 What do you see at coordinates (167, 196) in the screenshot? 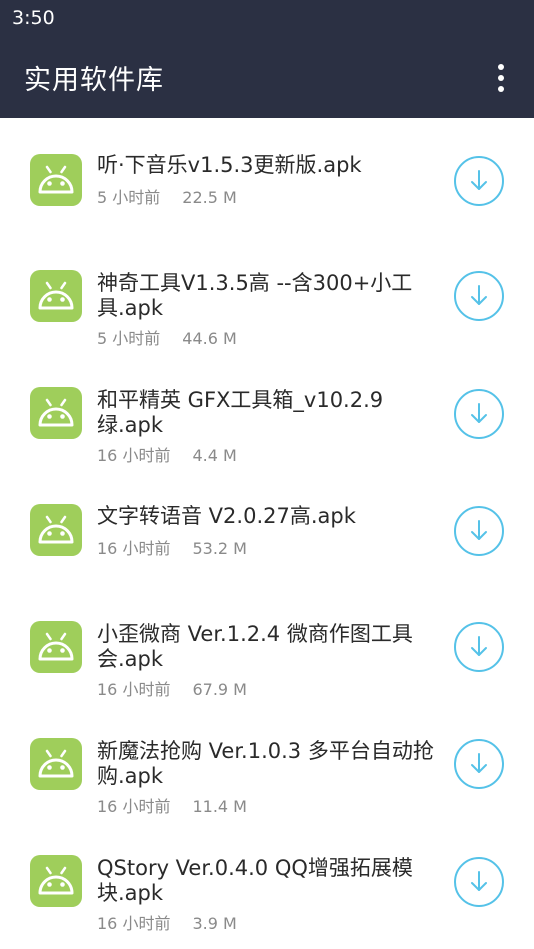
I see `file-meta: 5 小时前 22.5 M` at bounding box center [167, 196].